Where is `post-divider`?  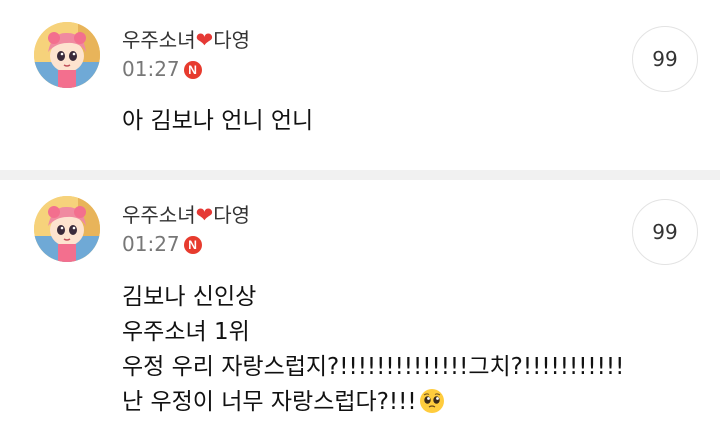 post-divider is located at coordinates (360, 175).